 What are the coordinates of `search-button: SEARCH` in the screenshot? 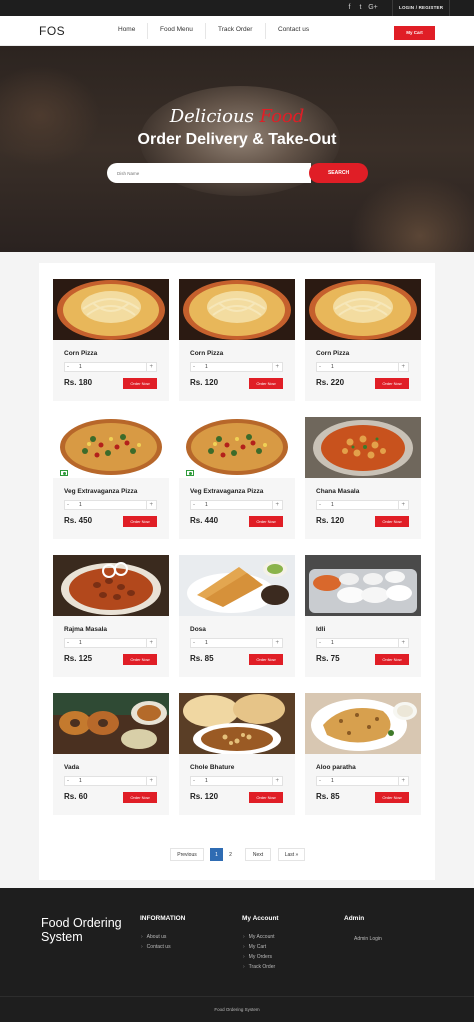 It's located at (338, 173).